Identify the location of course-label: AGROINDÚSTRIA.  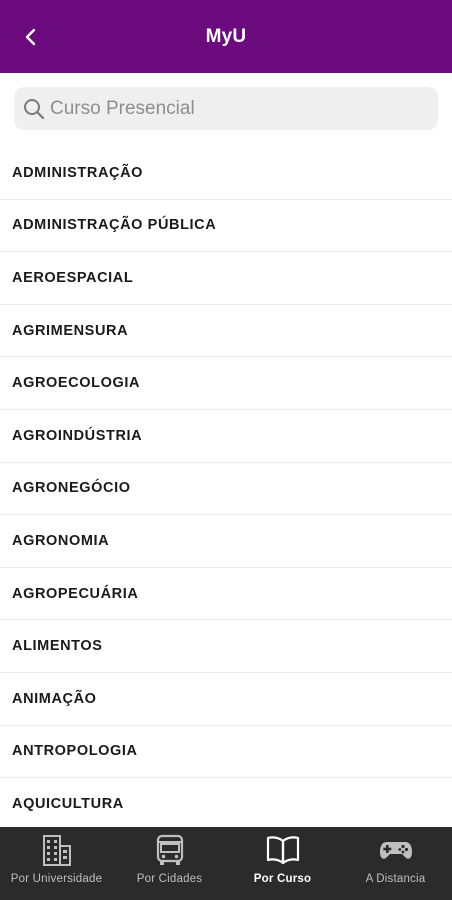
(77, 435).